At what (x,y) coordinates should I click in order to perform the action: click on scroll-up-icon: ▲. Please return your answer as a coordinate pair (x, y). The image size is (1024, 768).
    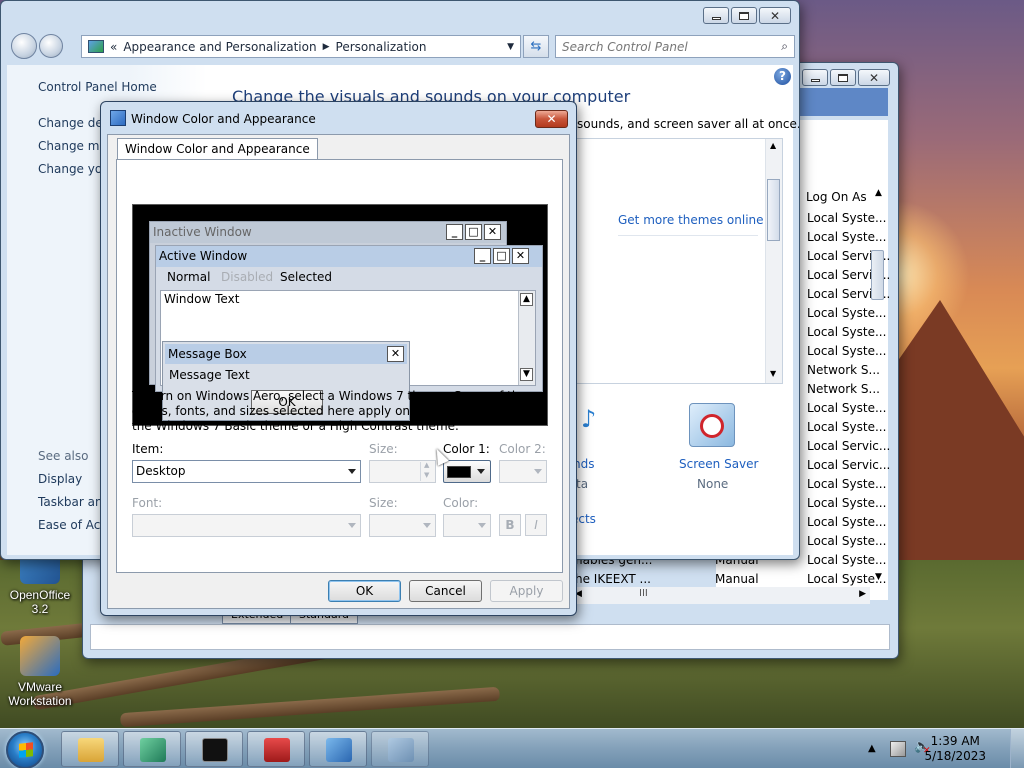
    Looking at the image, I should click on (773, 145).